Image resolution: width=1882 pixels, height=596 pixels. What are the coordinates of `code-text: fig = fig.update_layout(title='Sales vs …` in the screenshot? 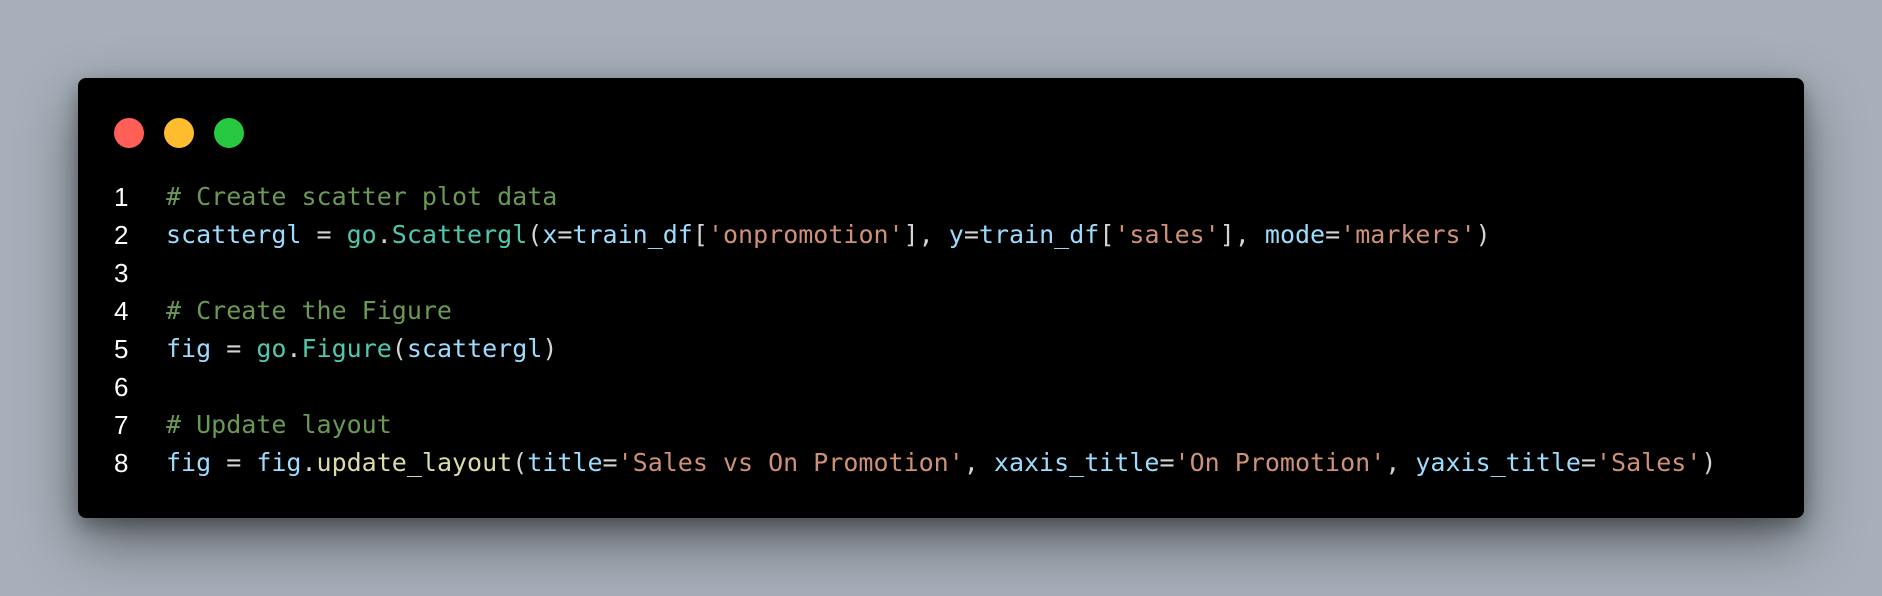 It's located at (941, 463).